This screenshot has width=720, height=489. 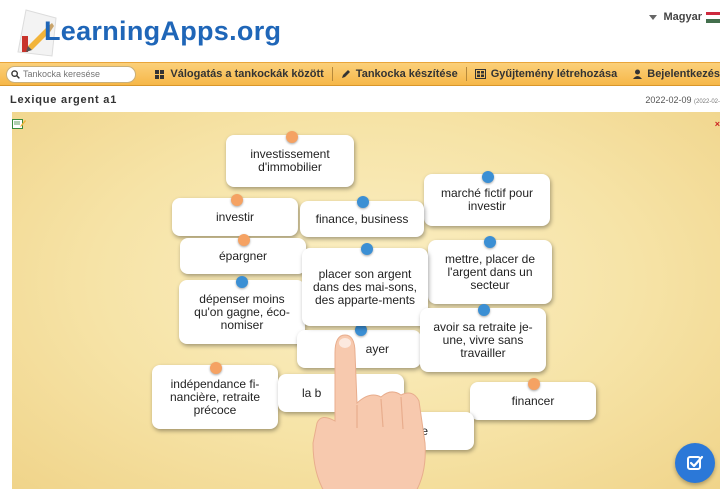 I want to click on card-depenser-moins: dépenser moins qu'on gagne, éco-nomiser, so click(x=242, y=312).